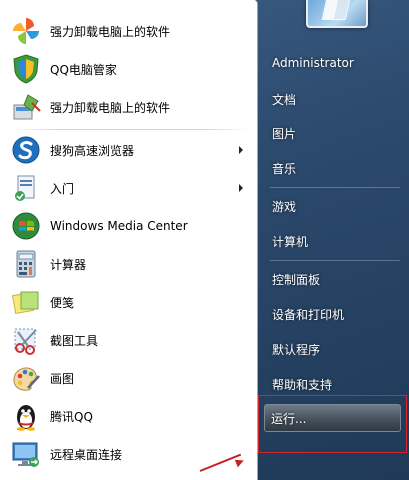  I want to click on program-label: Windows Media Center, so click(119, 226).